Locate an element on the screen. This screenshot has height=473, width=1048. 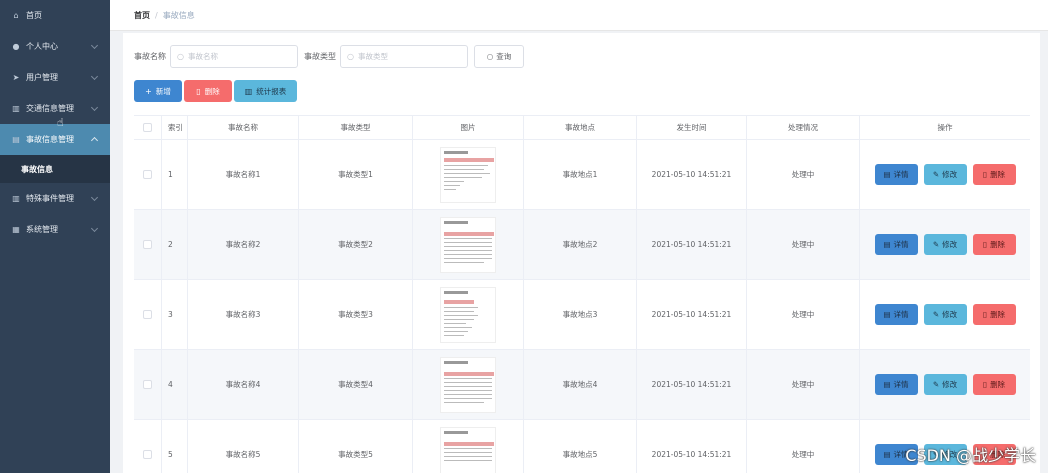
header-checkbox-cell is located at coordinates (148, 127).